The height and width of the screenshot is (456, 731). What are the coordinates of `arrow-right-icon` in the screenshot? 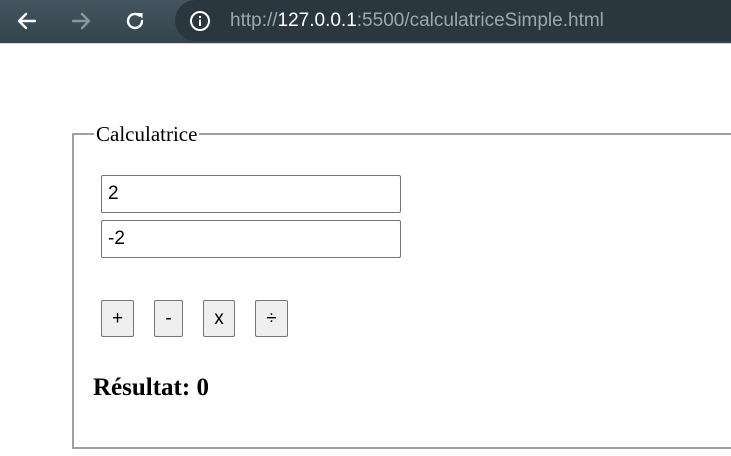 It's located at (81, 21).